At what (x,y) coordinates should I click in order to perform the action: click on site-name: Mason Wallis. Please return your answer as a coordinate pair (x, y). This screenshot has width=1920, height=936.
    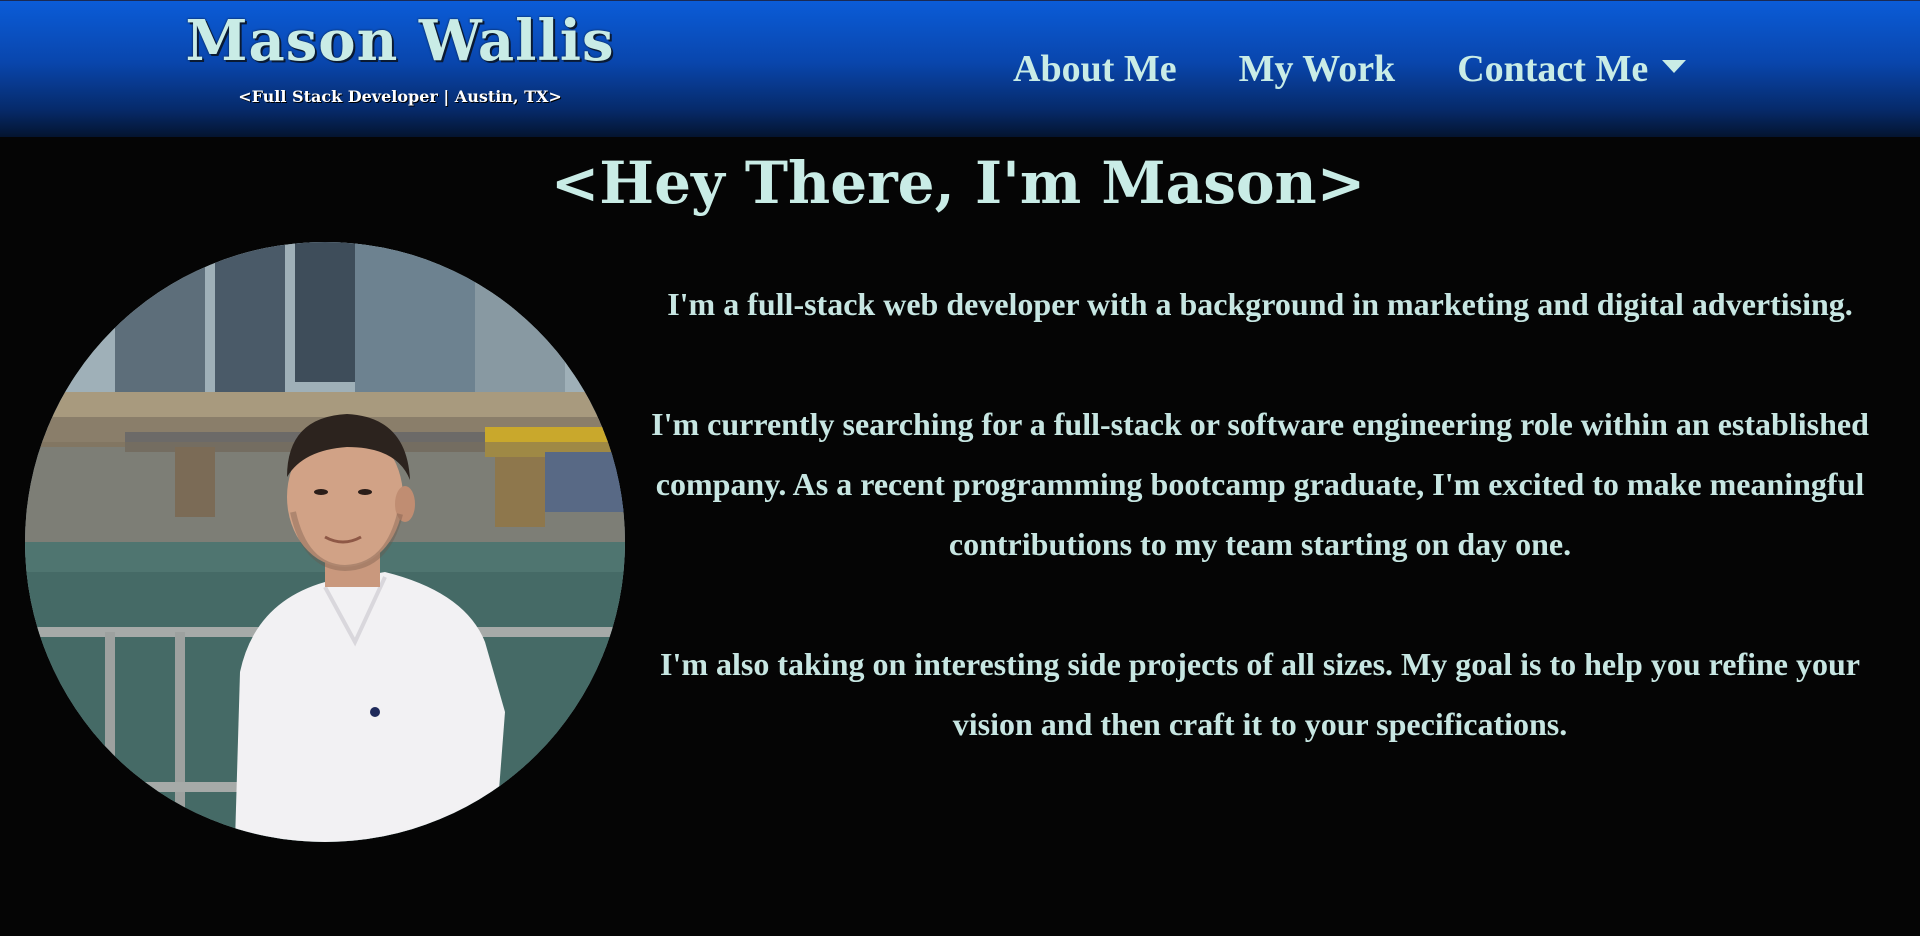
    Looking at the image, I should click on (400, 41).